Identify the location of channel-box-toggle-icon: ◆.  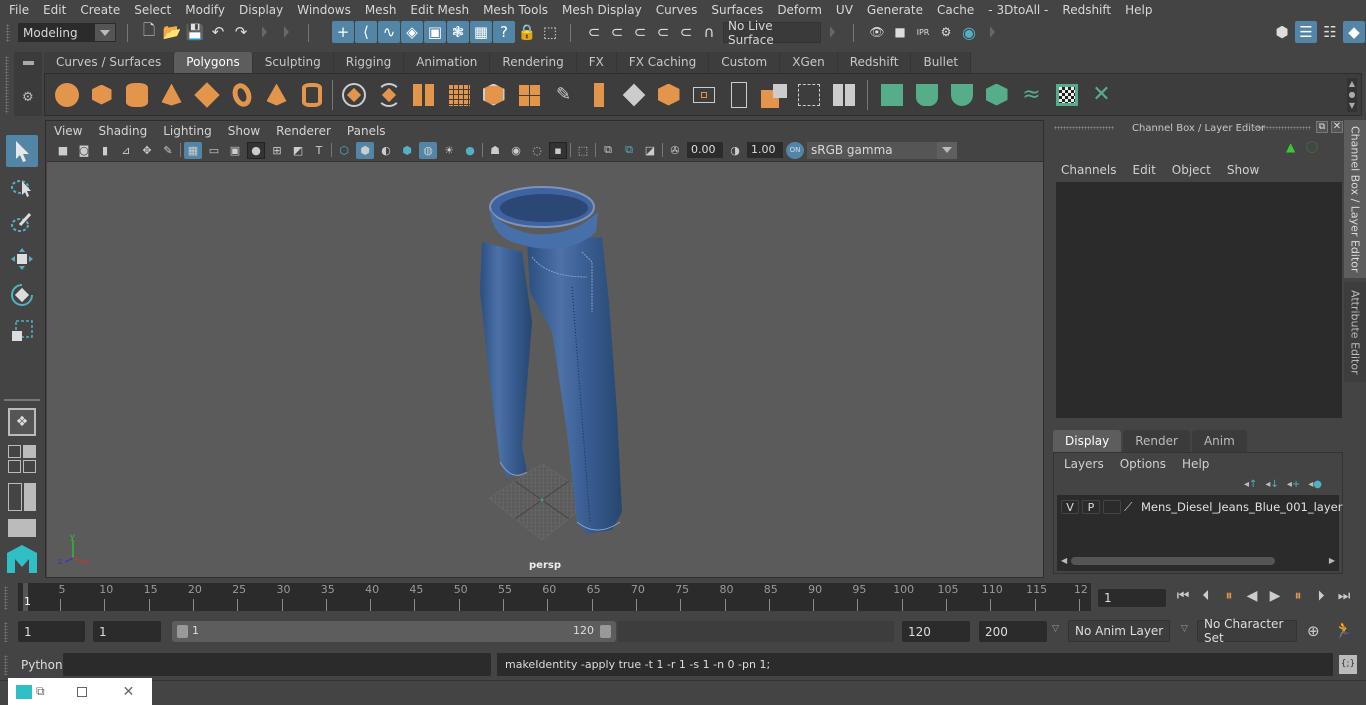
(1354, 32).